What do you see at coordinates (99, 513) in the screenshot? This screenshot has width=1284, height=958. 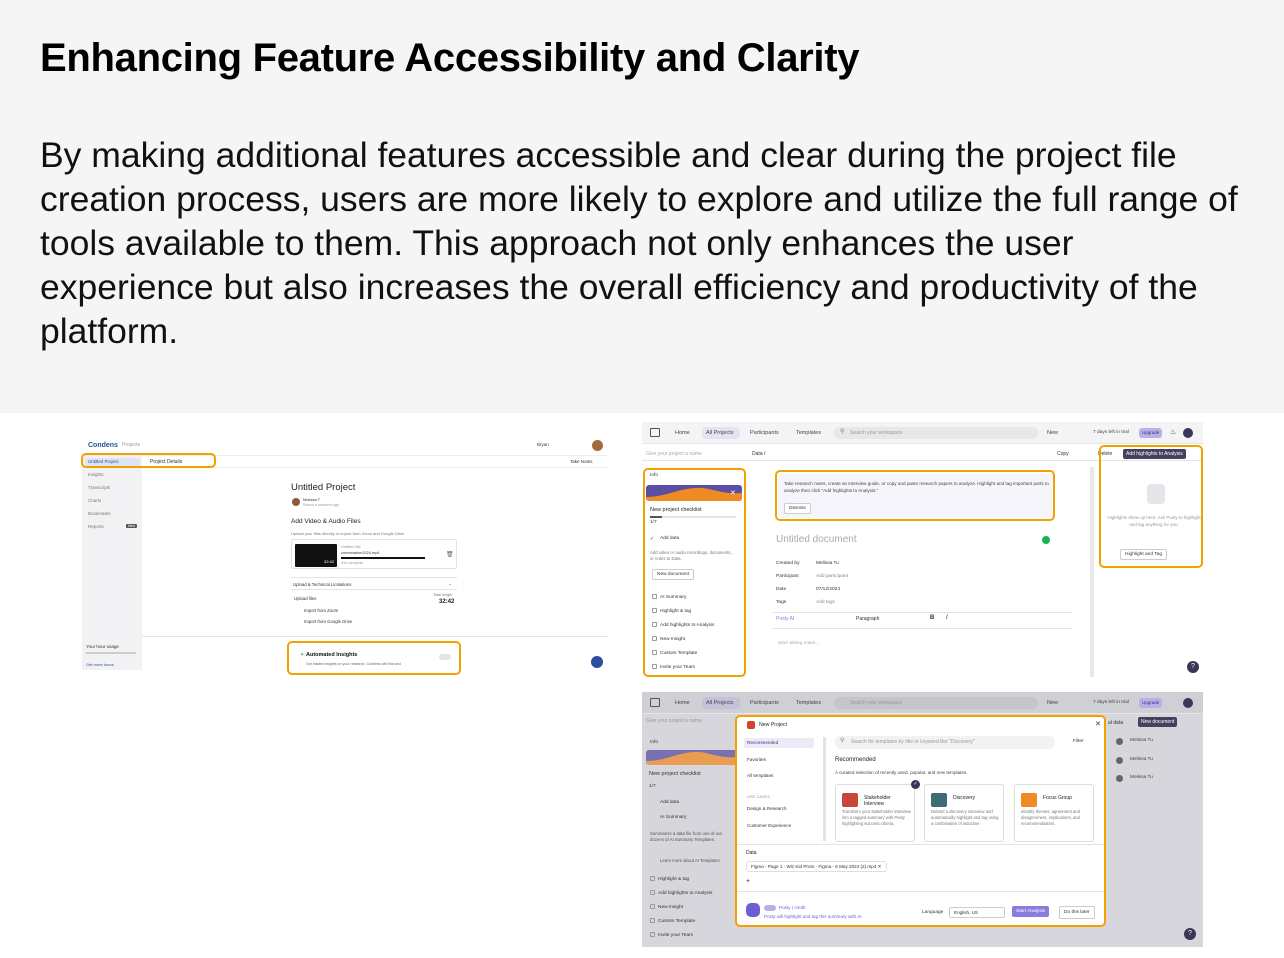 I see `sidebar-item-bookmarks: Bookmarks` at bounding box center [99, 513].